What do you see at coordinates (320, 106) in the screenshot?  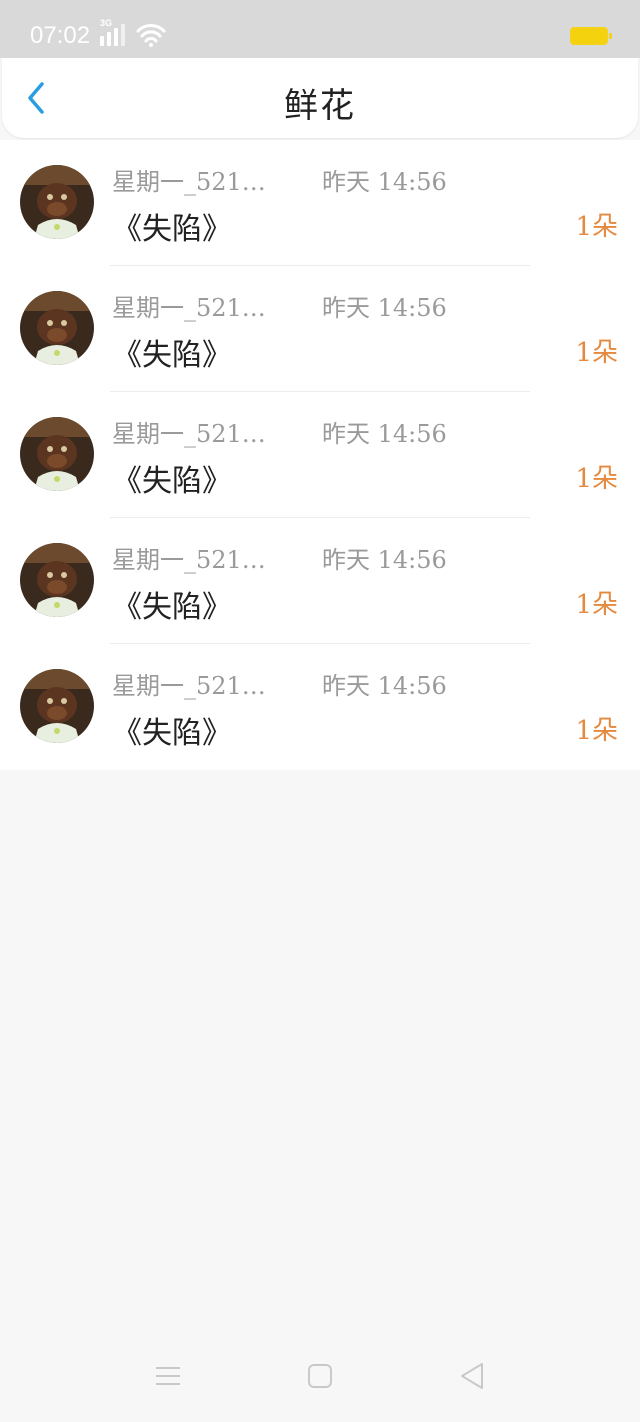 I see `page-title: 鲜花` at bounding box center [320, 106].